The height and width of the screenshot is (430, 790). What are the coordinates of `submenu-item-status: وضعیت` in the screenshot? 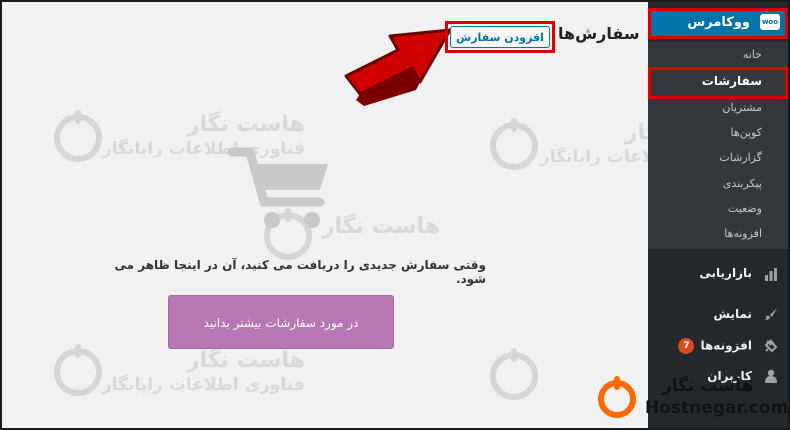 It's located at (745, 208).